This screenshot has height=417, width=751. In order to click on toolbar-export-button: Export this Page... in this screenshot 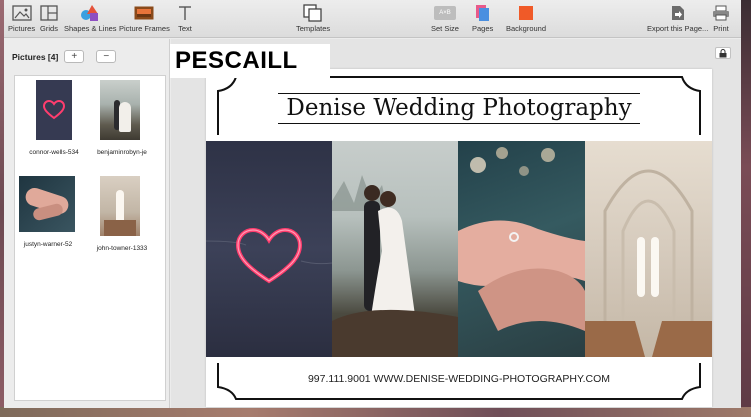, I will do `click(677, 18)`.